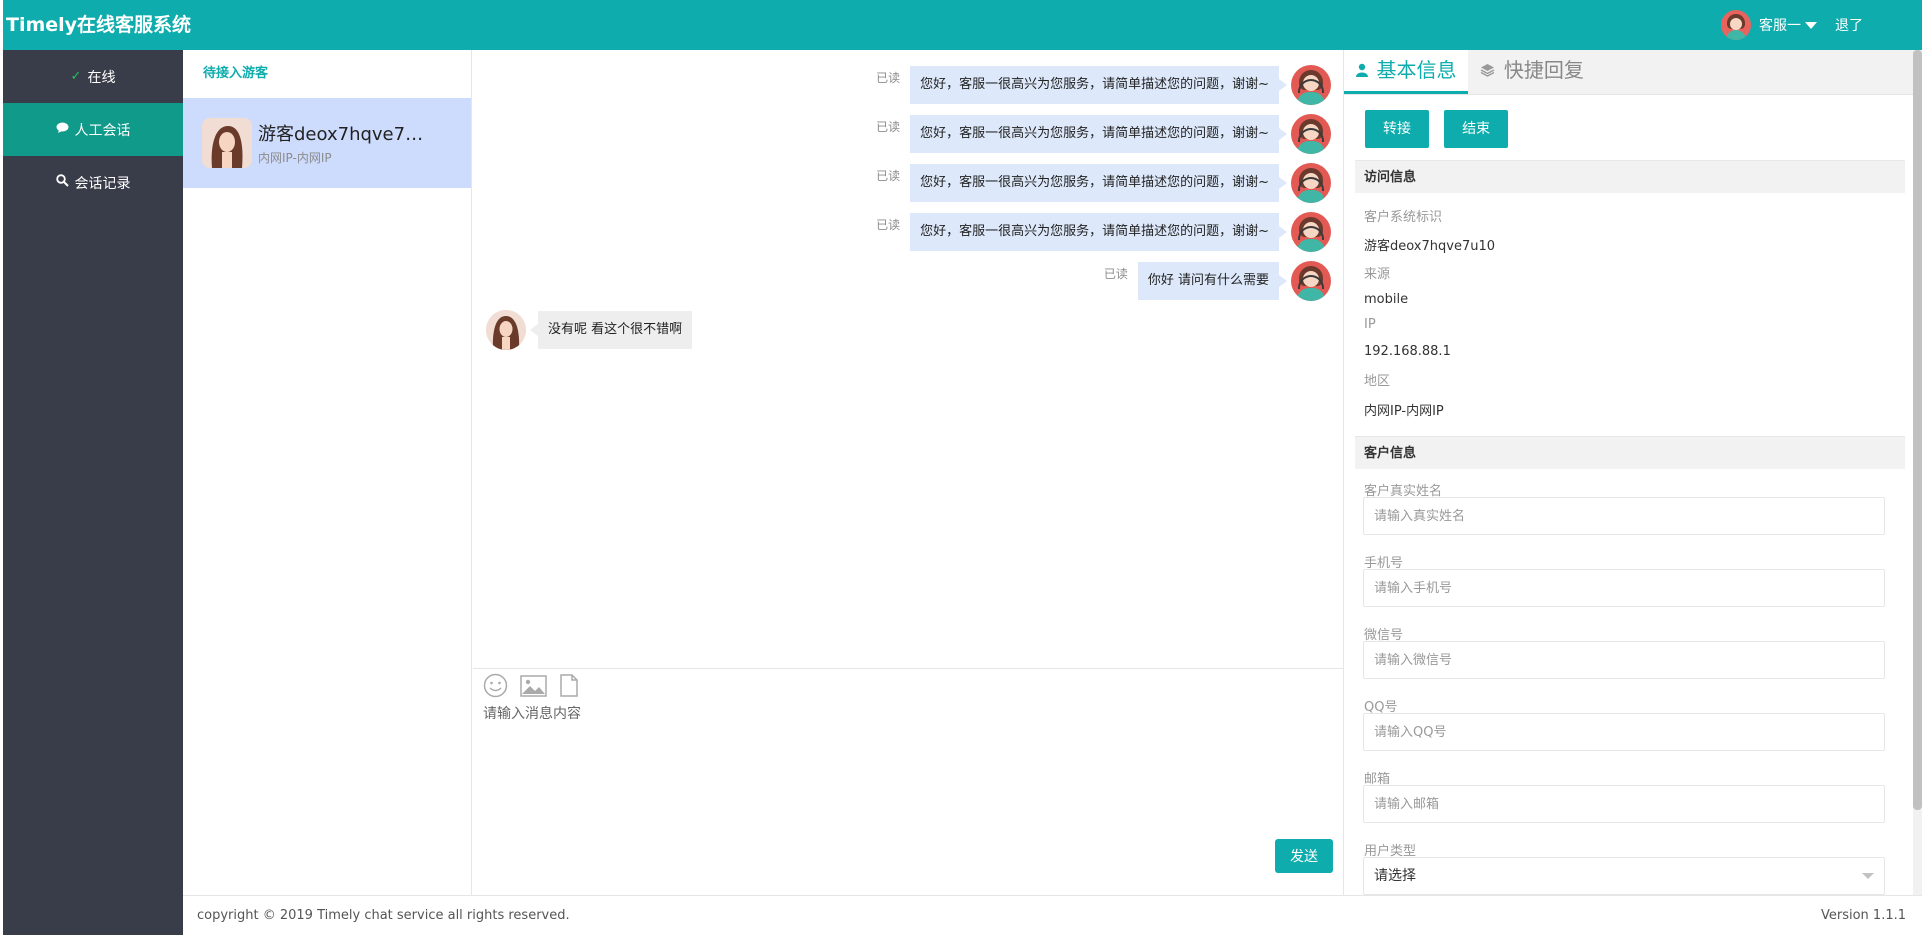 Image resolution: width=1922 pixels, height=935 pixels. Describe the element at coordinates (62, 182) in the screenshot. I see `search-icon` at that location.